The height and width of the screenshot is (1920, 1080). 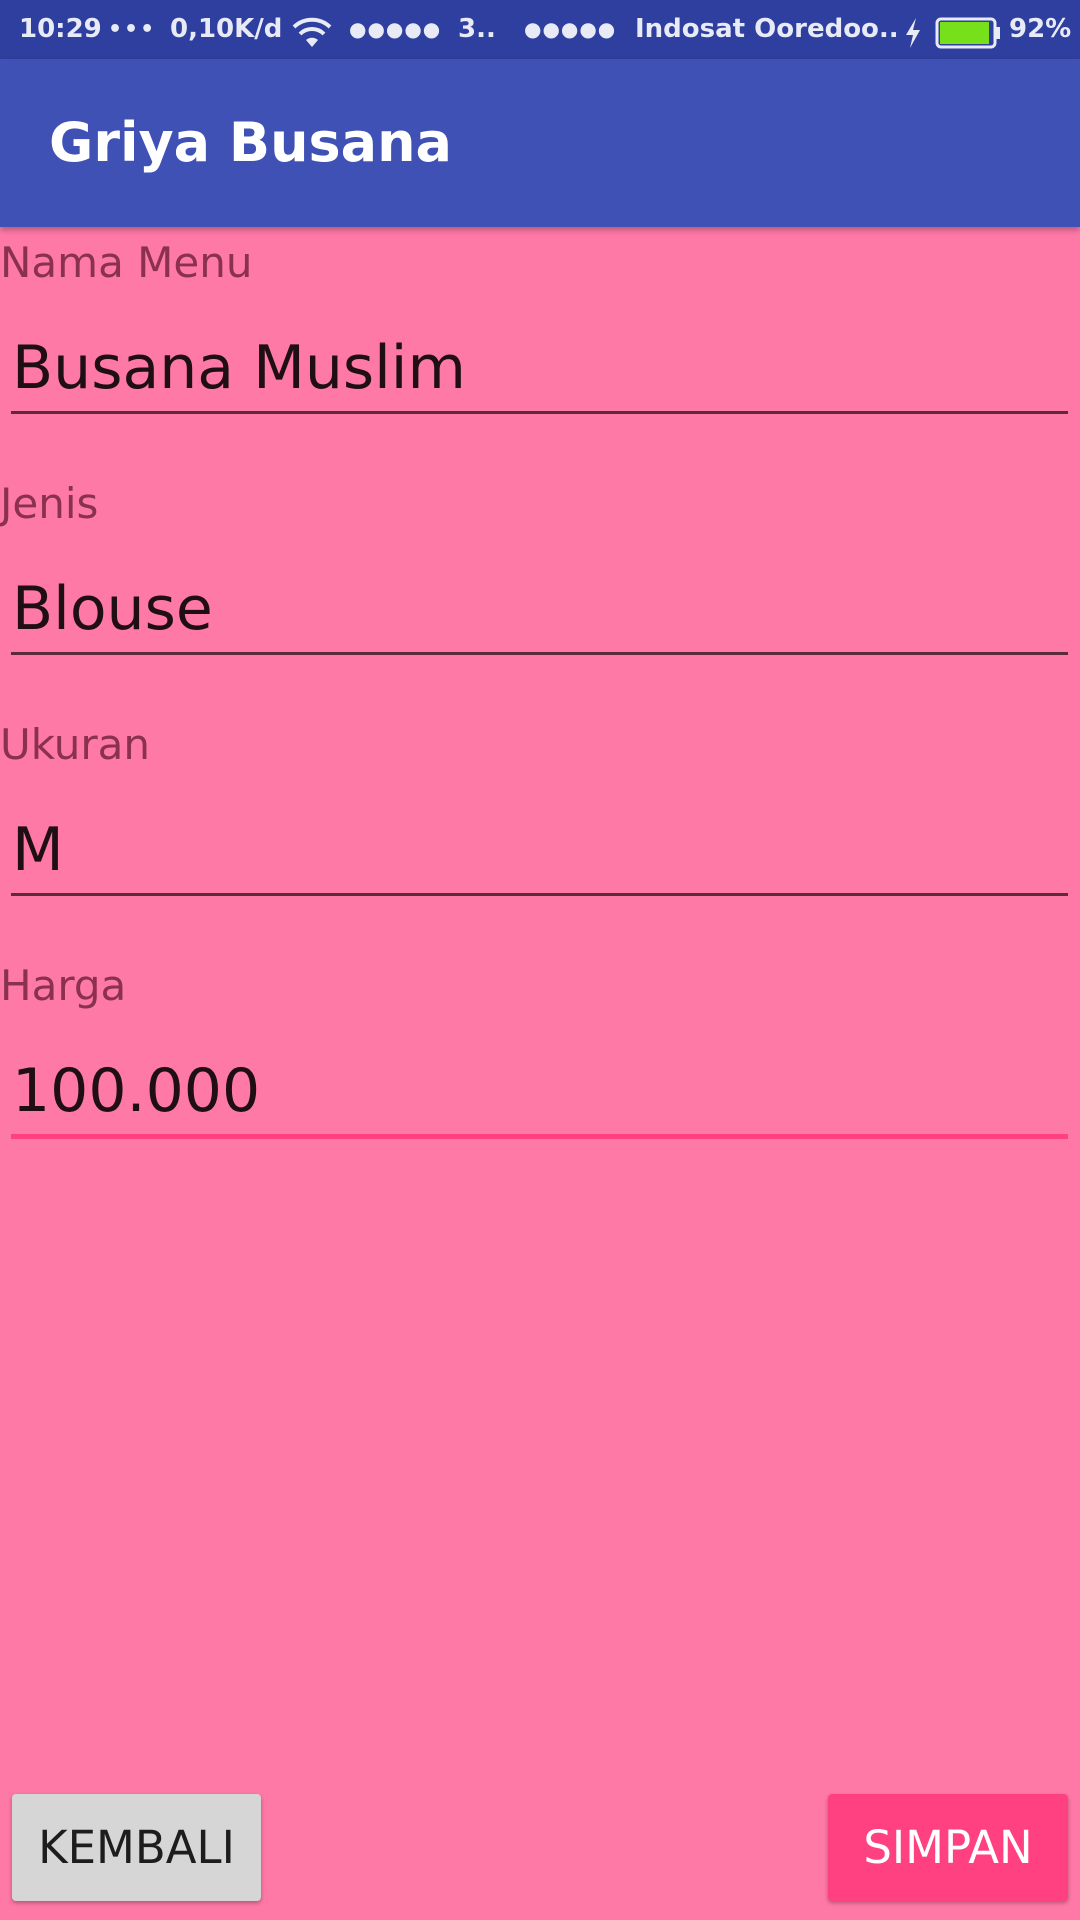 What do you see at coordinates (312, 29) in the screenshot?
I see `wifi-icon` at bounding box center [312, 29].